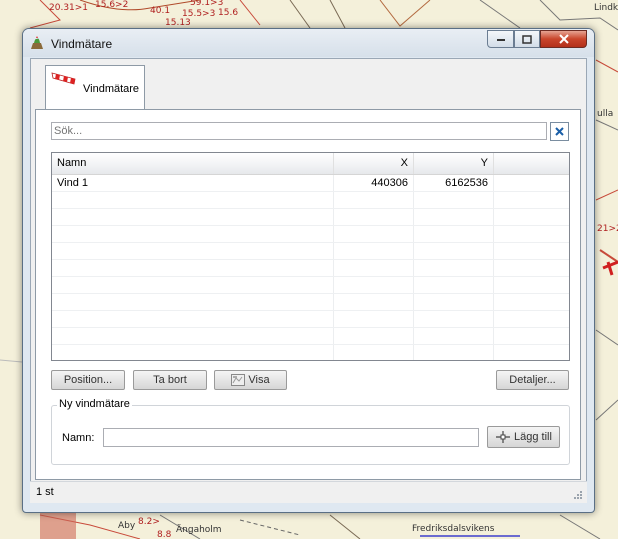 The height and width of the screenshot is (539, 618). I want to click on tab-label: Vindmätare, so click(111, 89).